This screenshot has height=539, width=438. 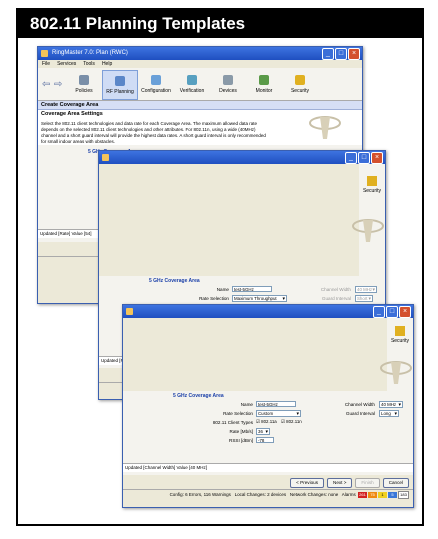 What do you see at coordinates (228, 80) in the screenshot?
I see `devices-icon` at bounding box center [228, 80].